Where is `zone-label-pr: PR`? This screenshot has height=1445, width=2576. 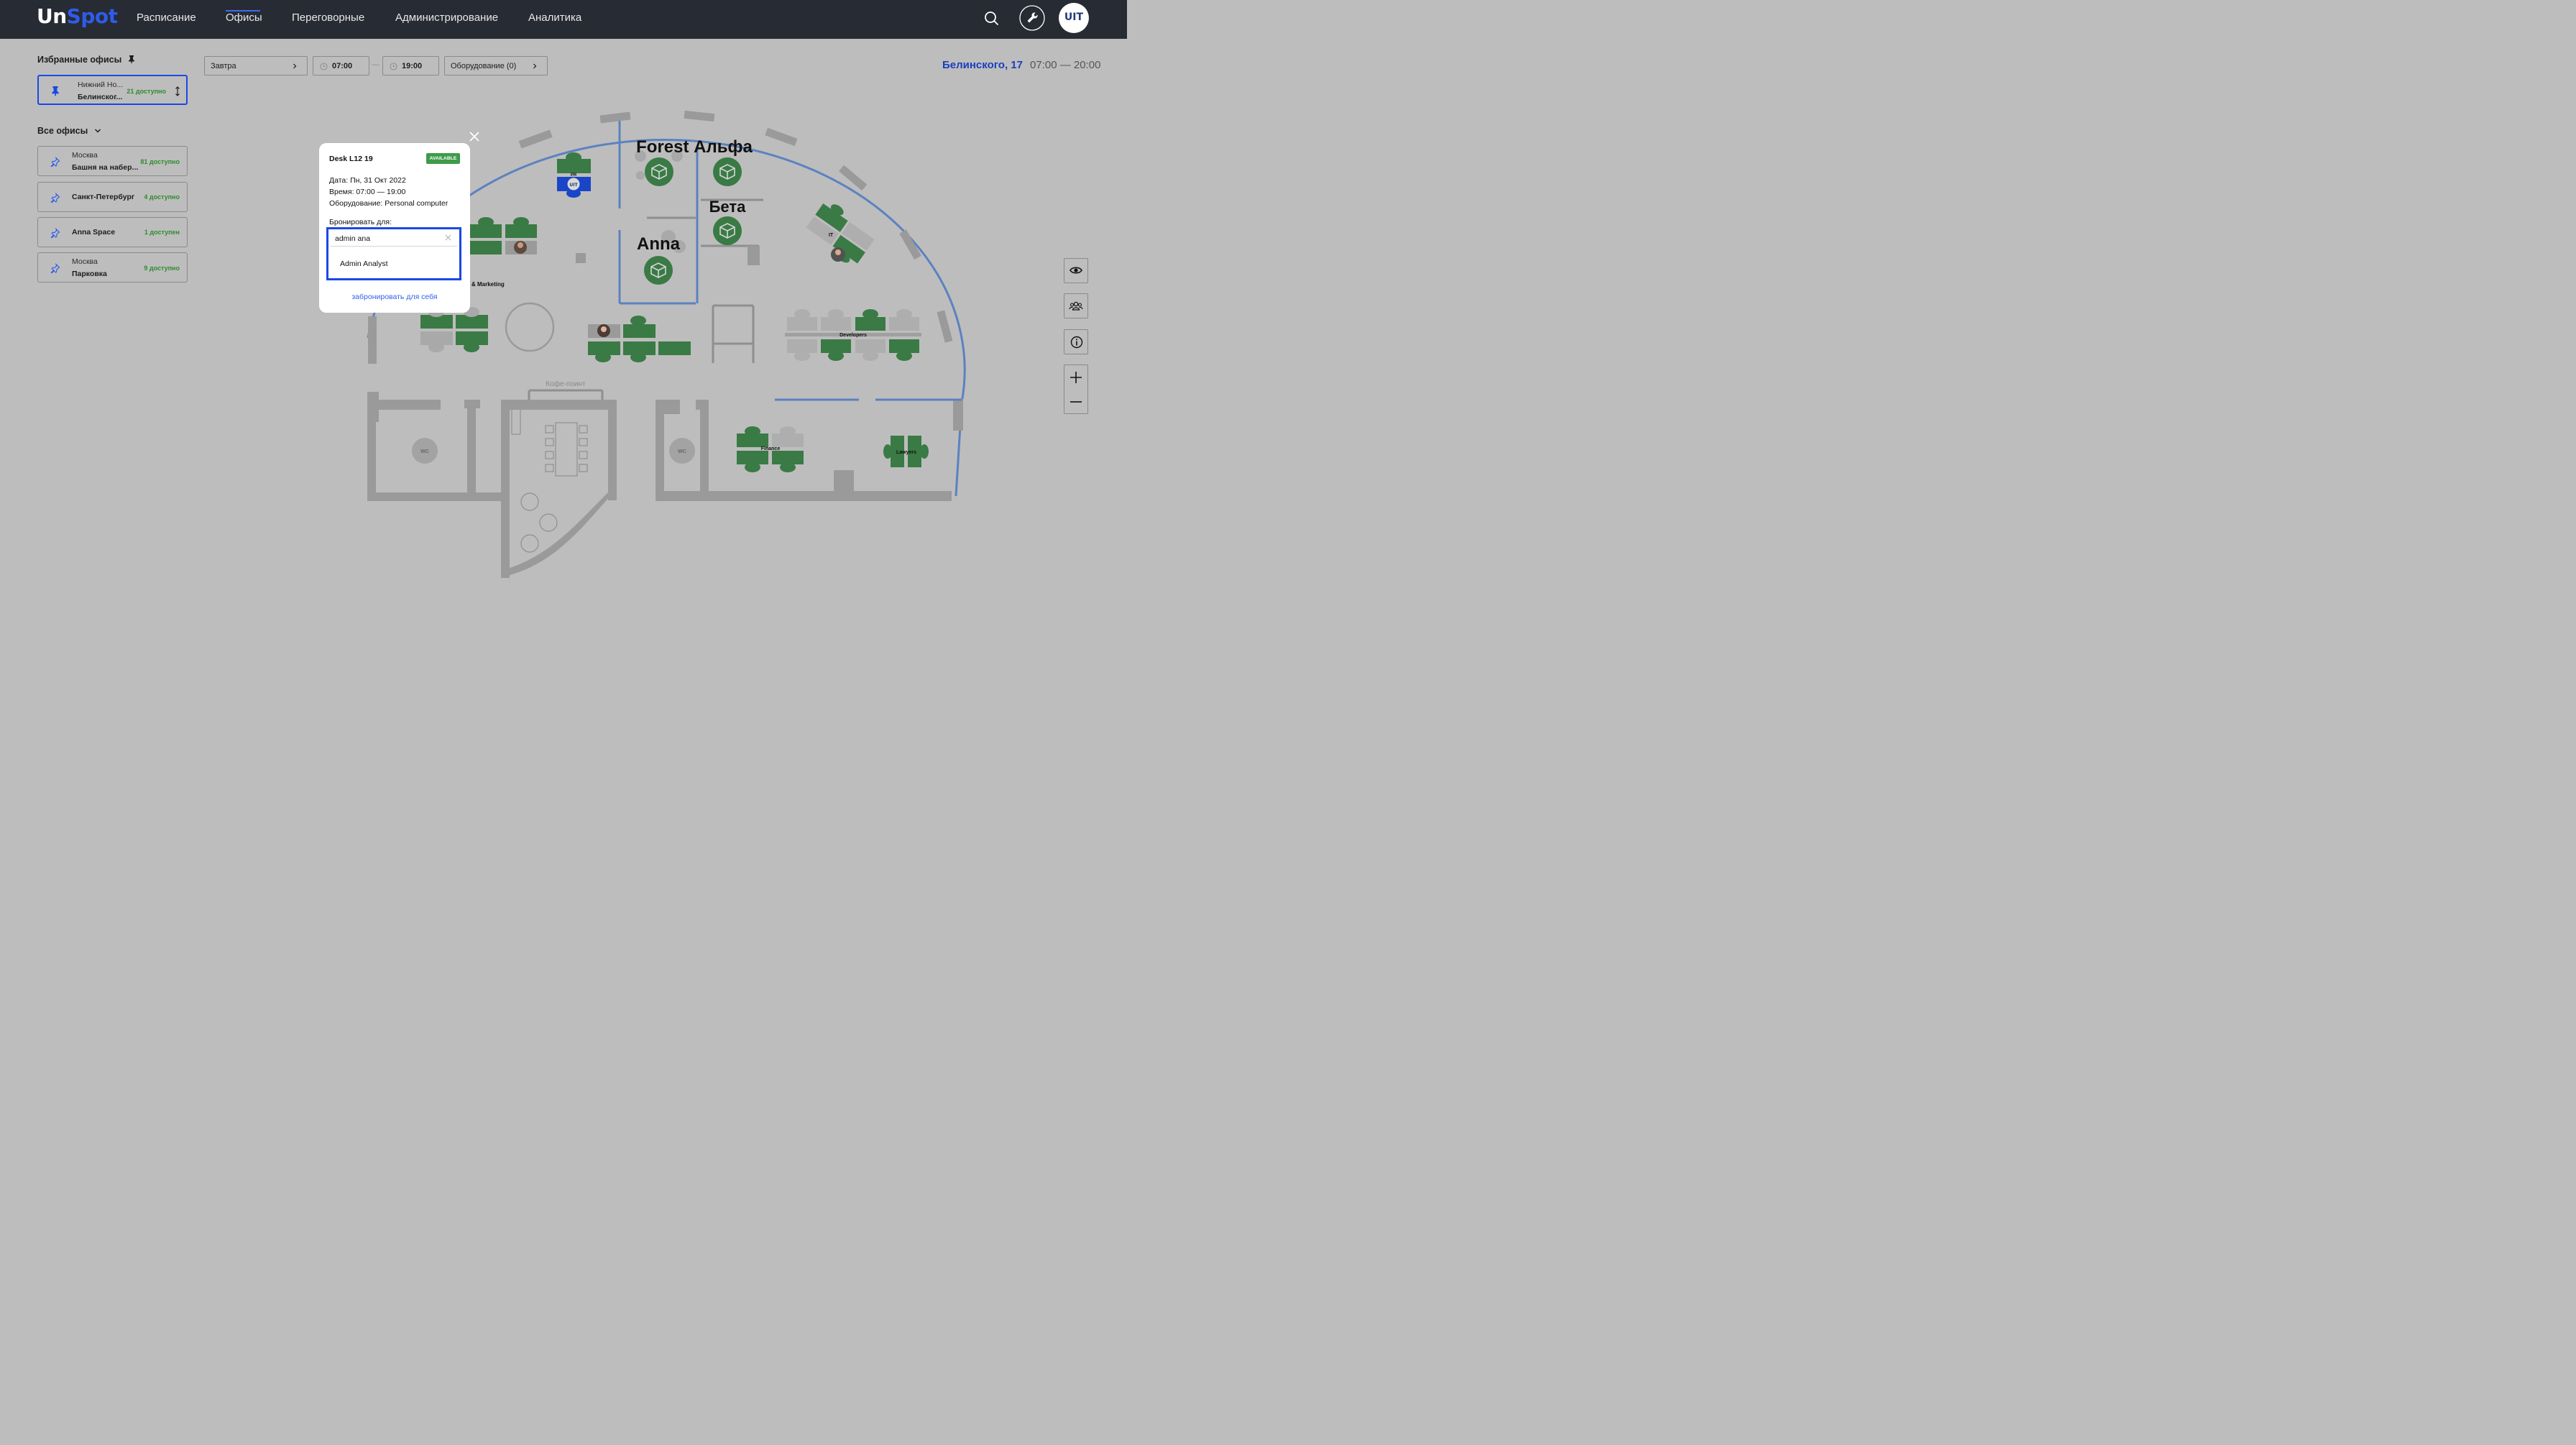
zone-label-pr: PR is located at coordinates (574, 175).